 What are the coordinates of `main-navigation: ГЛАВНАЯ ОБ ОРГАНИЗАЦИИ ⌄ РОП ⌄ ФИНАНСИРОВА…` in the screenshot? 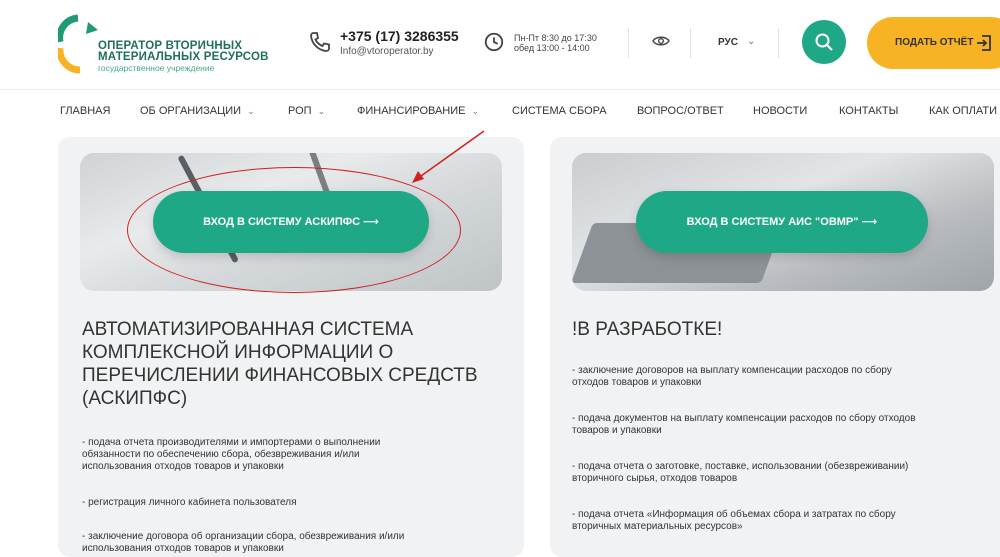 It's located at (500, 111).